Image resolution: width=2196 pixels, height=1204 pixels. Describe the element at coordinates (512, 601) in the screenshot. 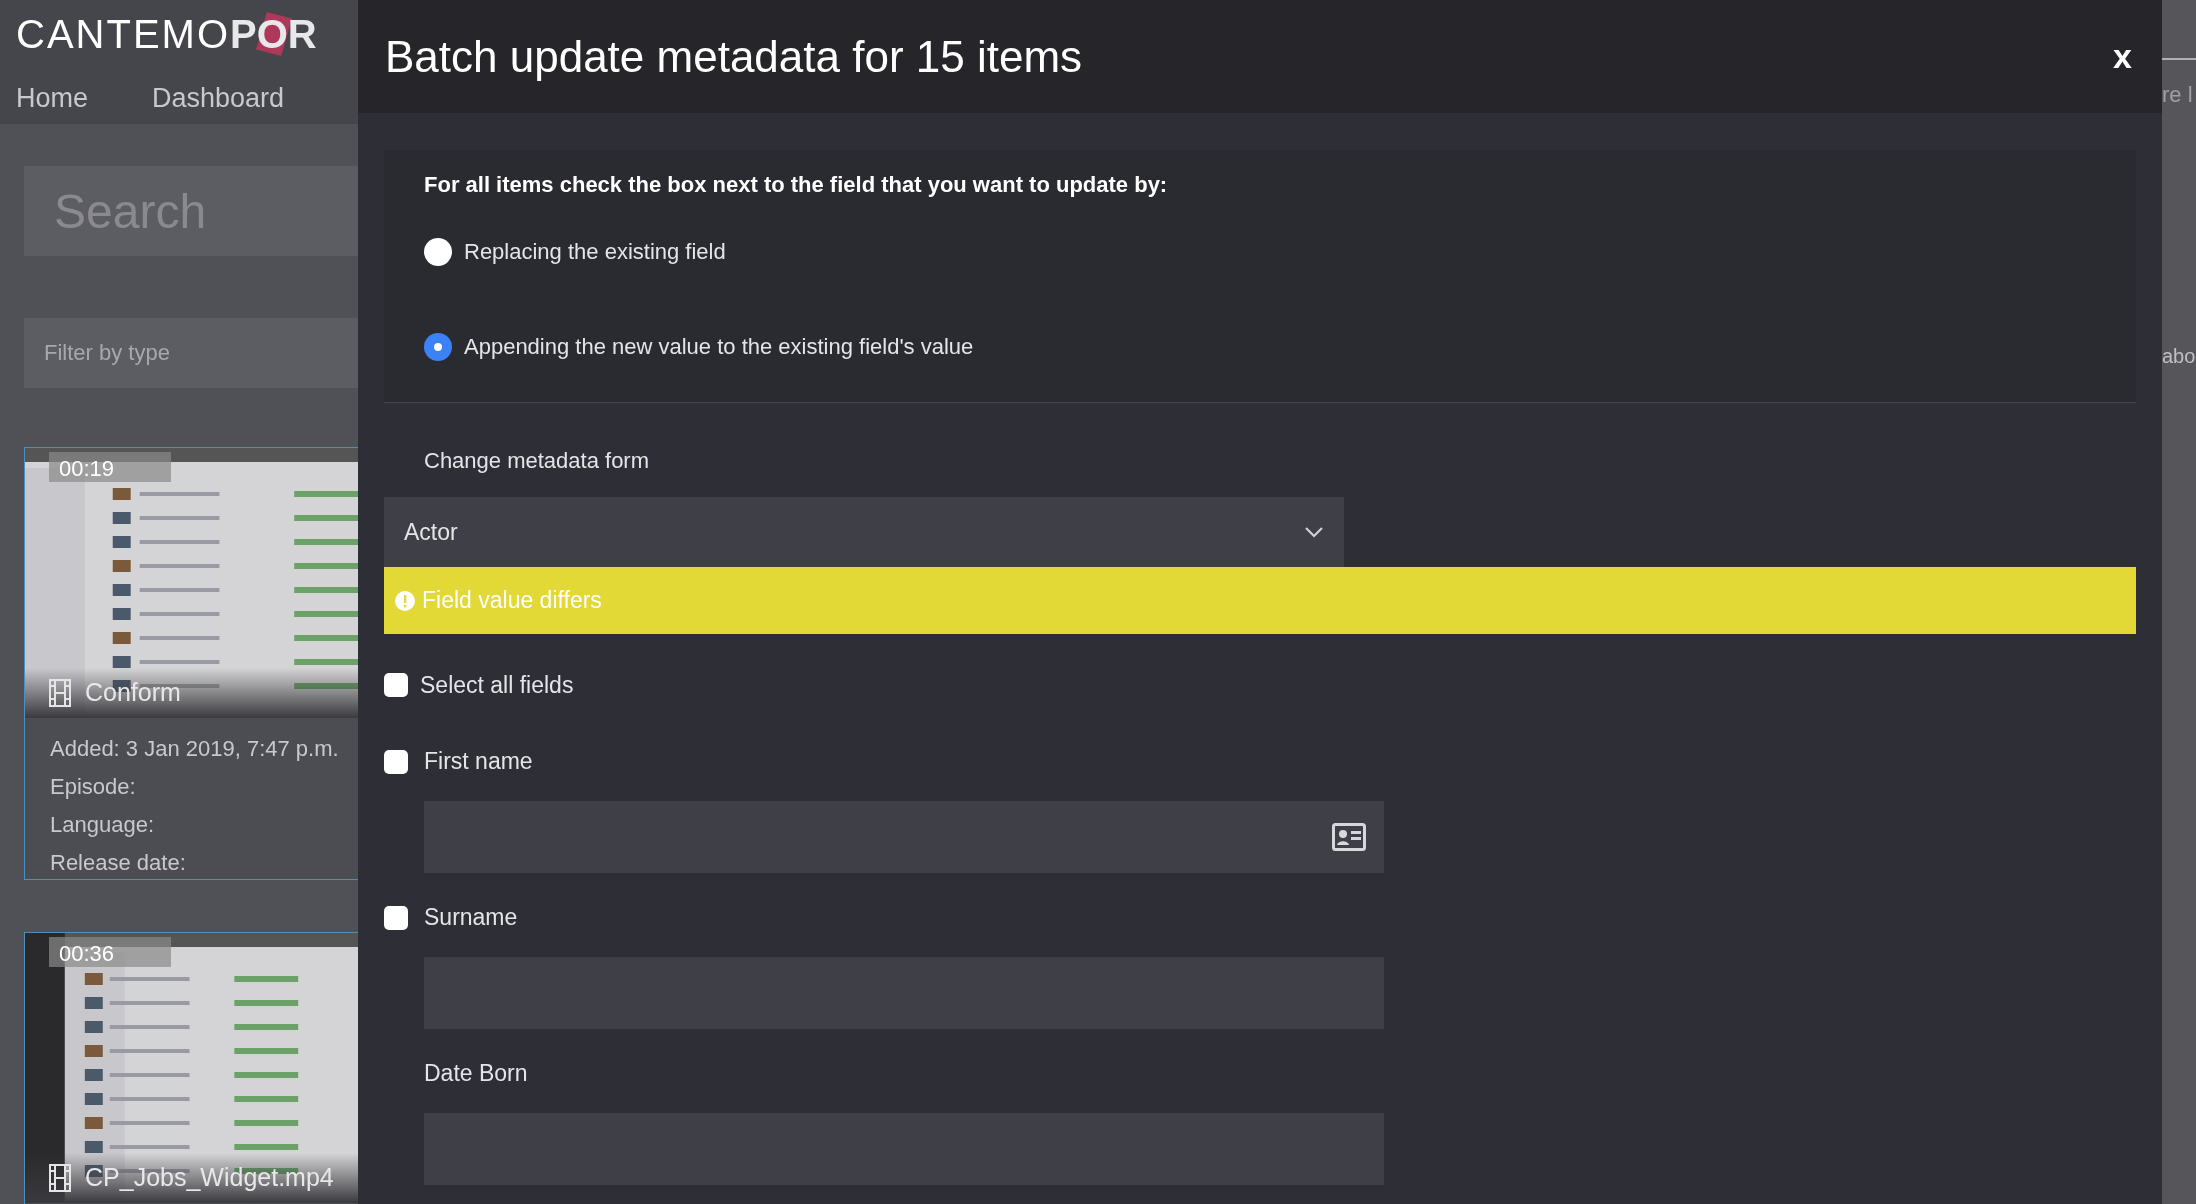

I see `notice-text: Field value differs` at that location.